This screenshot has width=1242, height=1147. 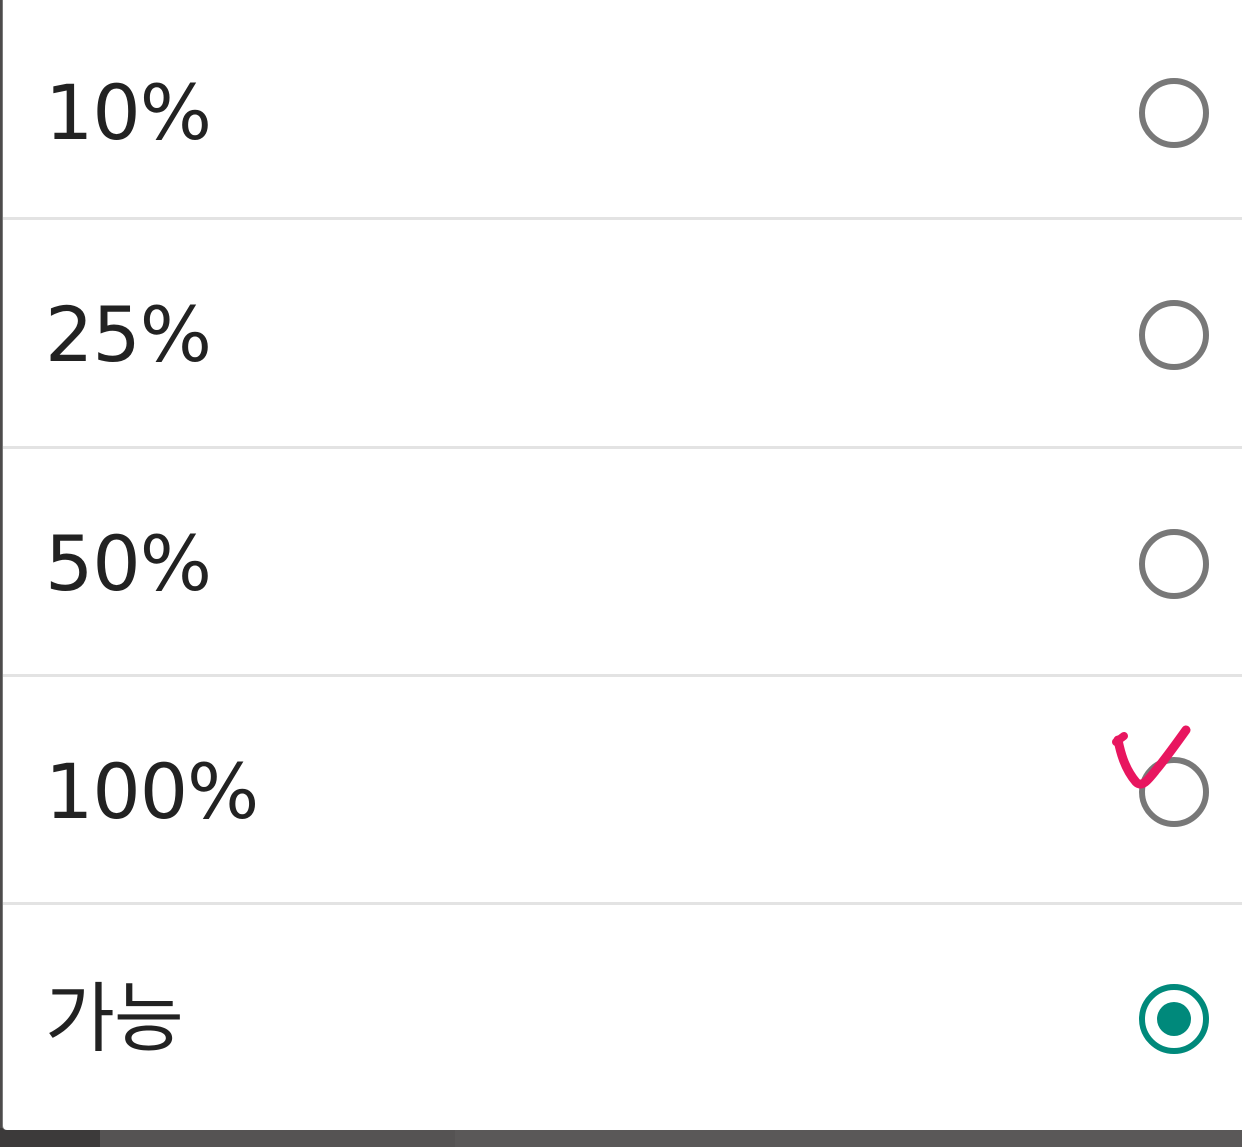 I want to click on radio-selected-dot-icon, so click(x=1174, y=1019).